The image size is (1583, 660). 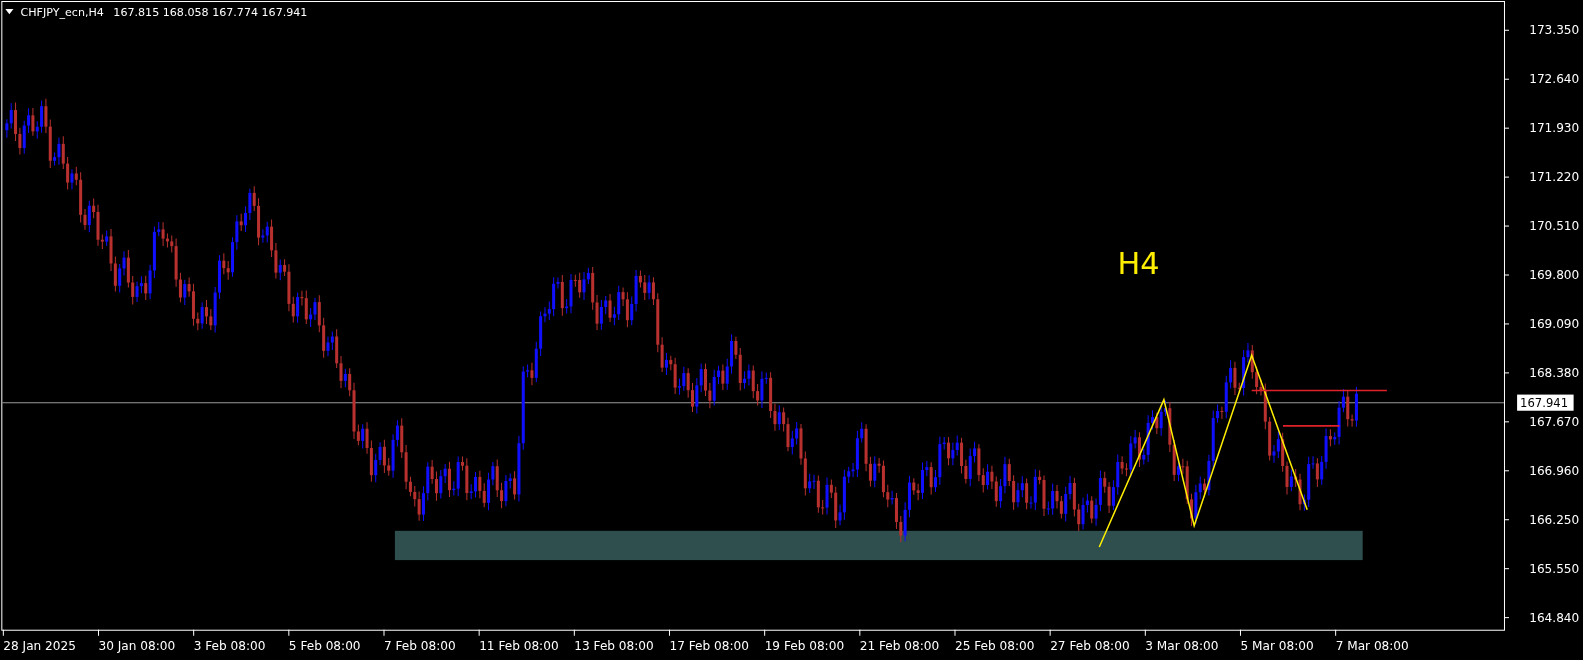 What do you see at coordinates (1554, 519) in the screenshot?
I see `price-label: 166.250` at bounding box center [1554, 519].